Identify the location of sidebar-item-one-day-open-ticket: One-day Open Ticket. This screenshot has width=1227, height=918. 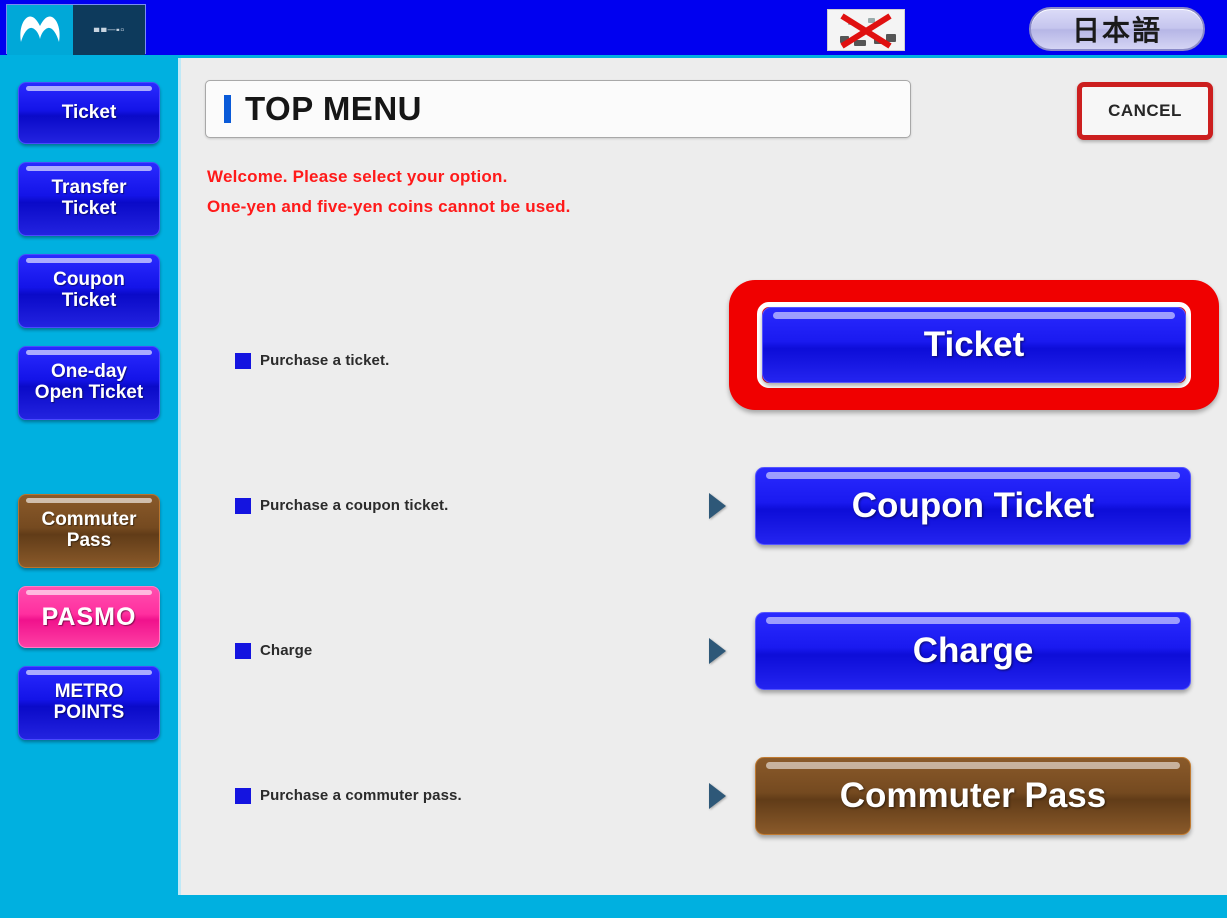
(89, 383).